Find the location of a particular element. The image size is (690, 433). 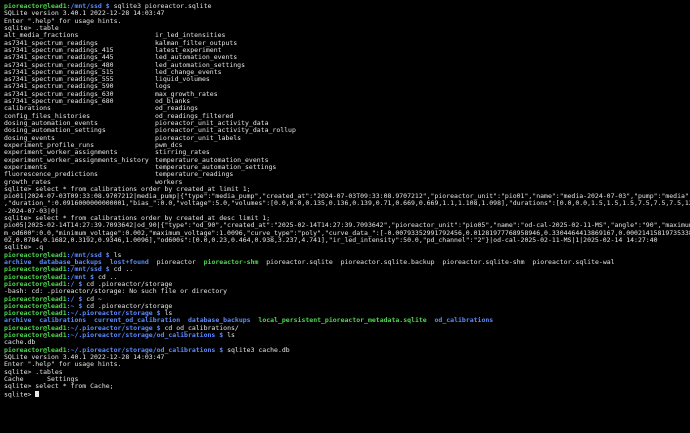

directory-entry: database_backups is located at coordinates (70, 262).